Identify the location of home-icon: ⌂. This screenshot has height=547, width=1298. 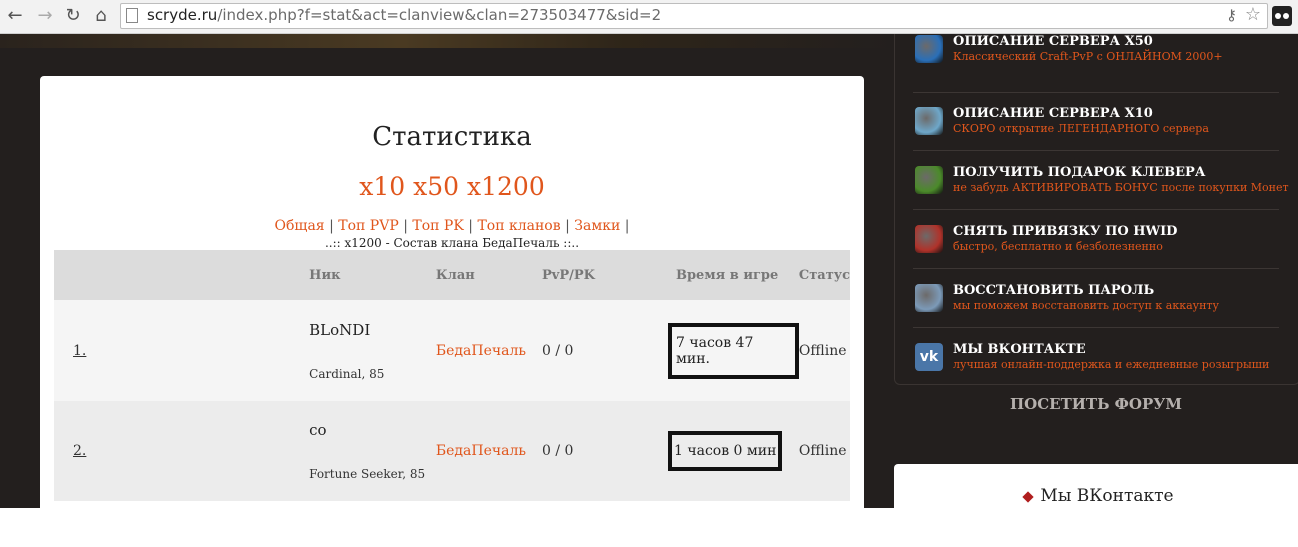
(101, 16).